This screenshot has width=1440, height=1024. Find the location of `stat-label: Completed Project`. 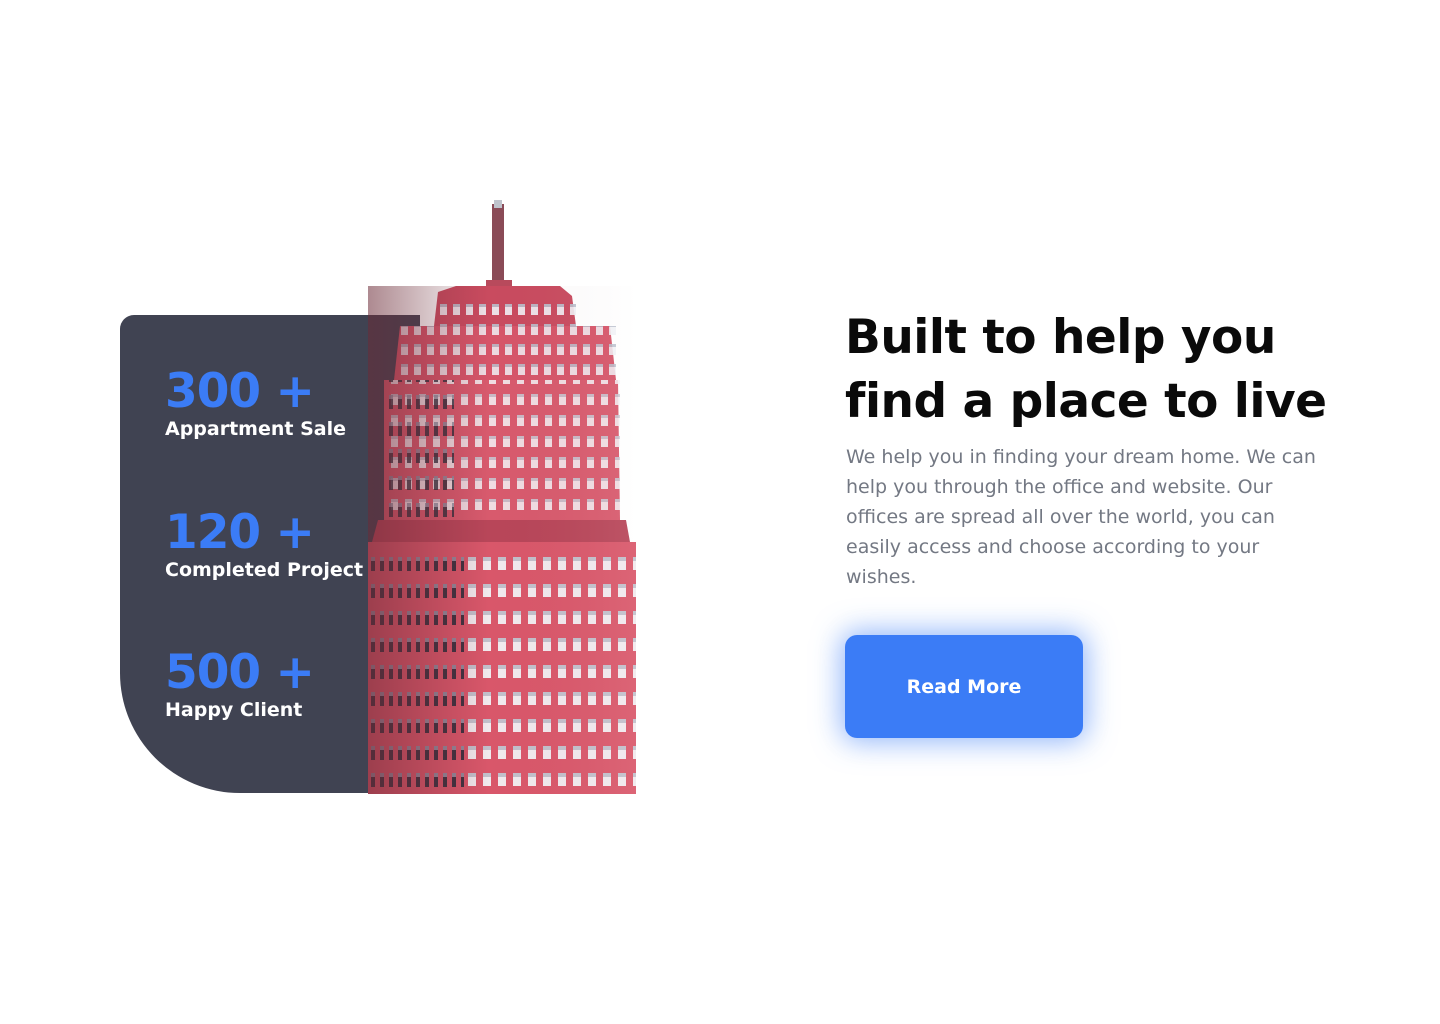

stat-label: Completed Project is located at coordinates (264, 570).